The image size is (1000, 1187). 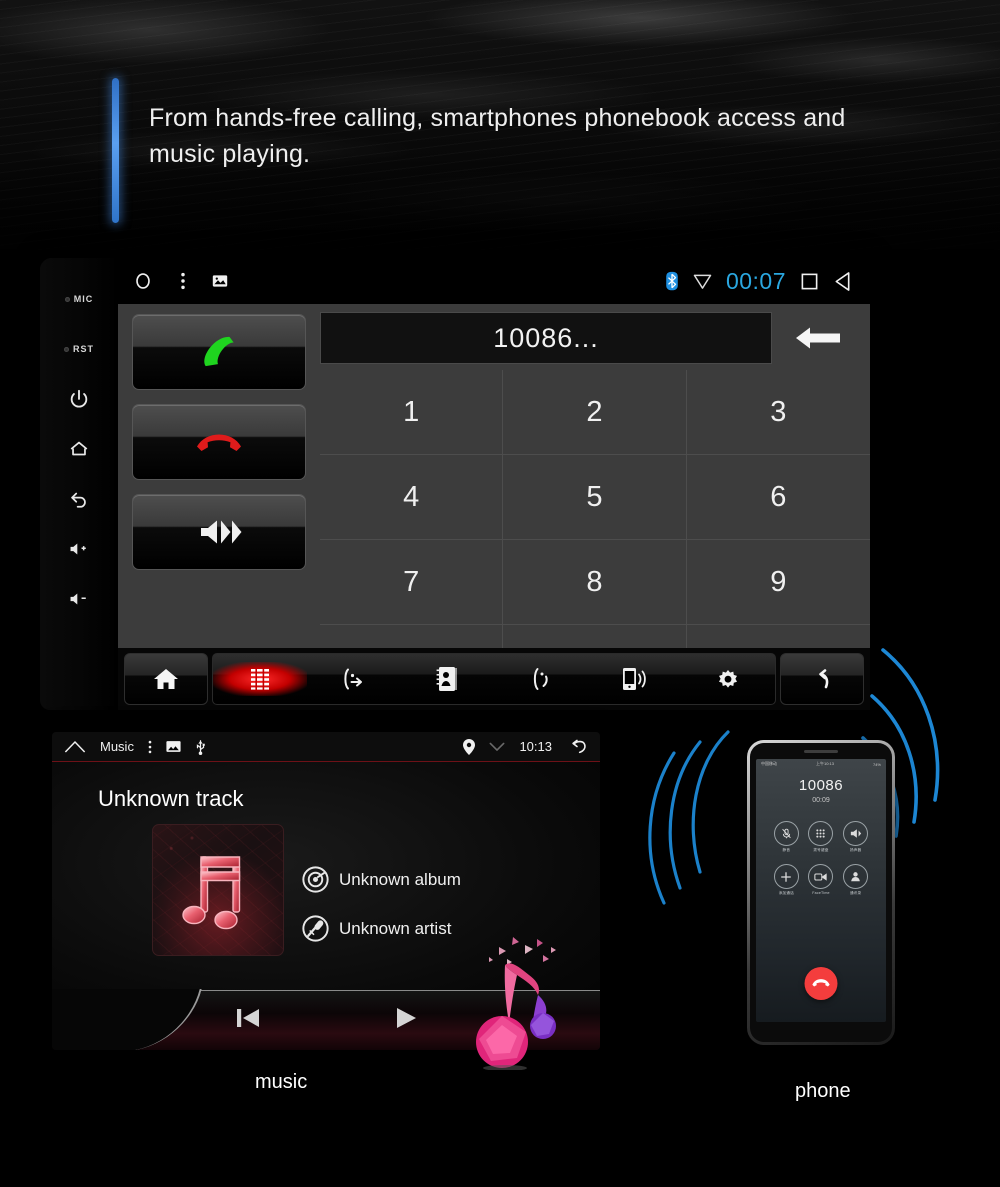 I want to click on play-icon, so click(x=406, y=1018).